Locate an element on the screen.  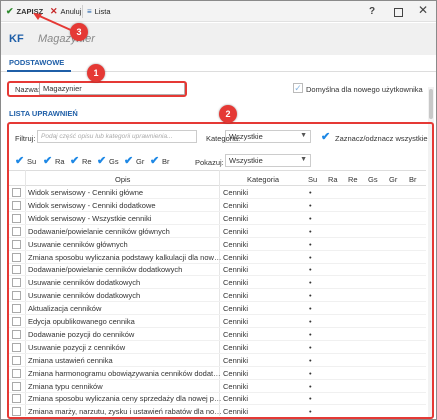
list-icon: ≡ is located at coordinates (89, 11).